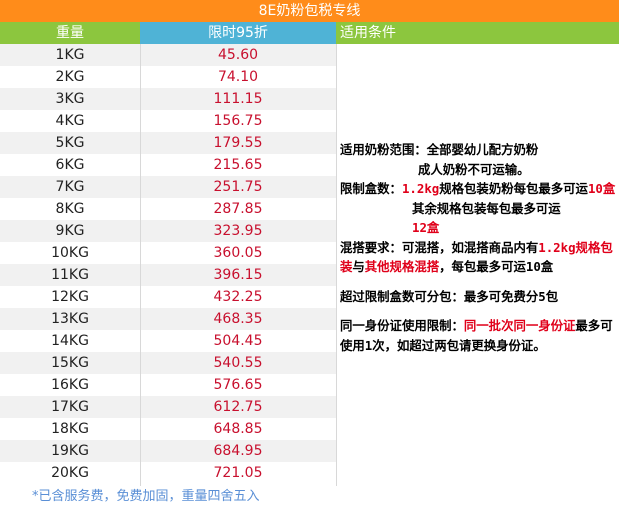  Describe the element at coordinates (70, 341) in the screenshot. I see `weight-cell: 14KG` at that location.